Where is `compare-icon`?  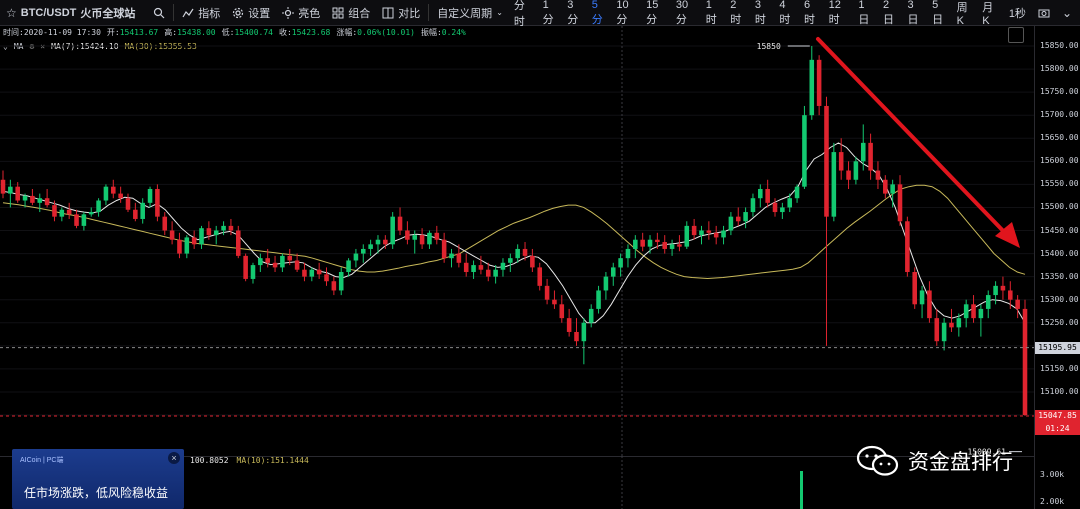 compare-icon is located at coordinates (388, 12).